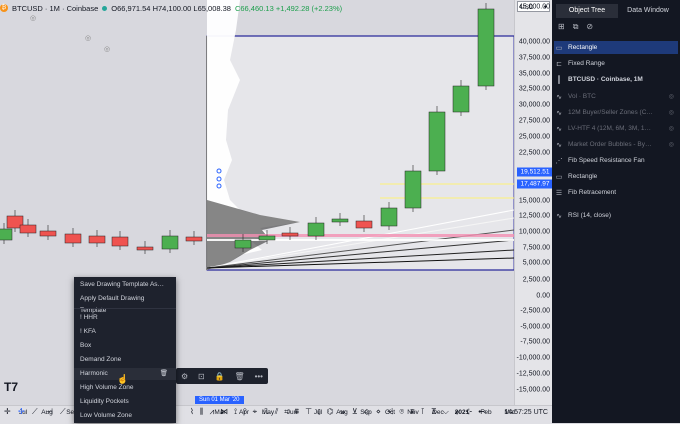 The image size is (680, 424). What do you see at coordinates (534, 58) in the screenshot?
I see `price-tick-label: 37,500.00` at bounding box center [534, 58].